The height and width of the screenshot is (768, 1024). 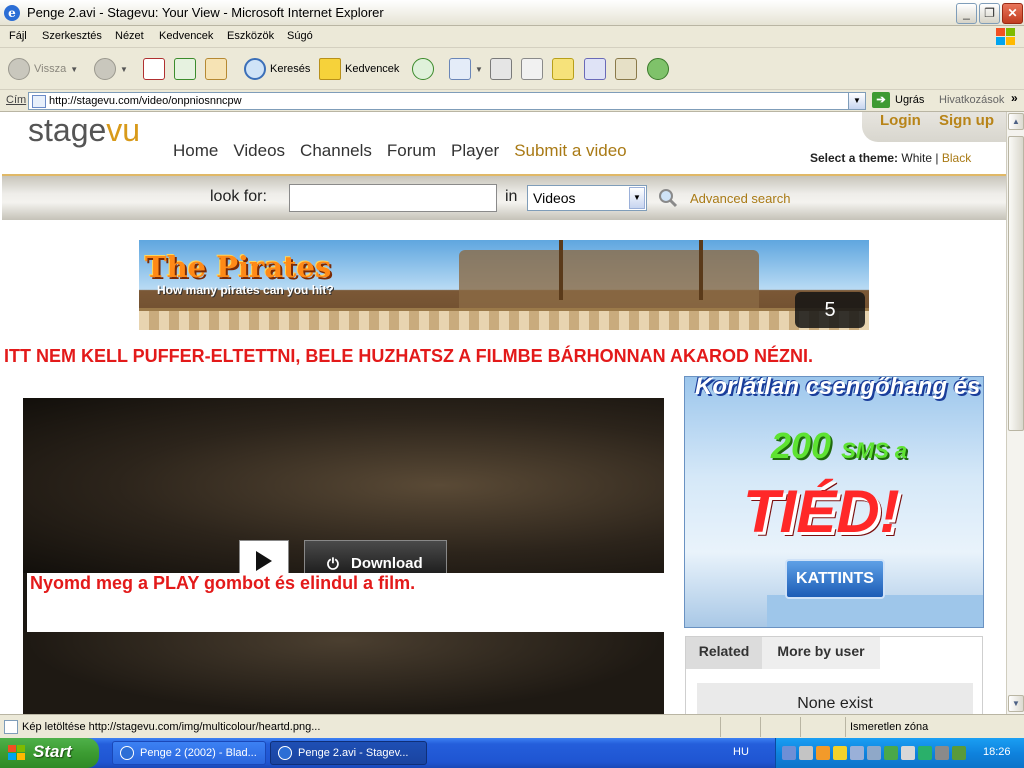 What do you see at coordinates (801, 445) in the screenshot?
I see `ad-line-2-number: 200` at bounding box center [801, 445].